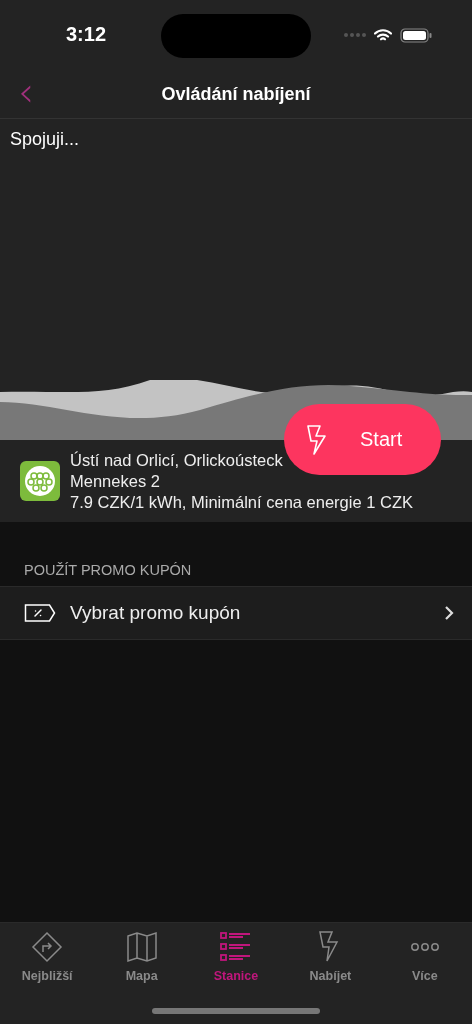  Describe the element at coordinates (236, 947) in the screenshot. I see `list-icon` at that location.